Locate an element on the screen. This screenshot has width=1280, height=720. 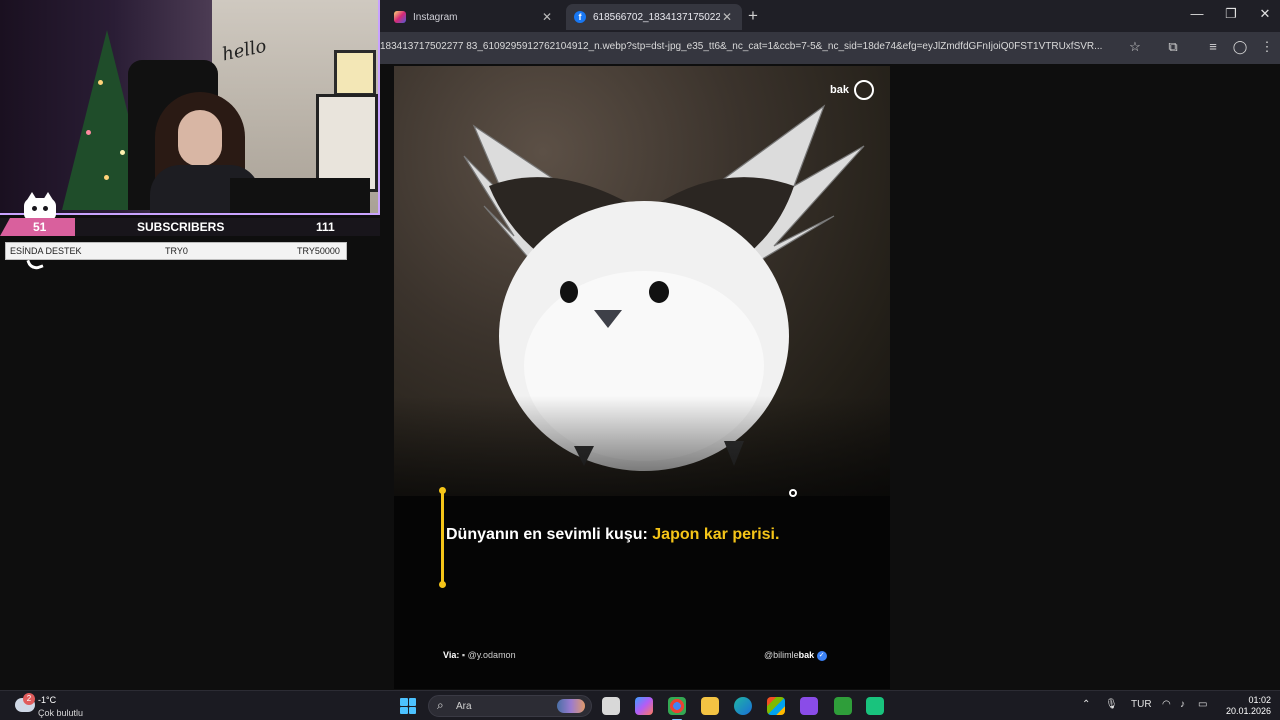
search-icon: ⌕ is located at coordinates (440, 705).